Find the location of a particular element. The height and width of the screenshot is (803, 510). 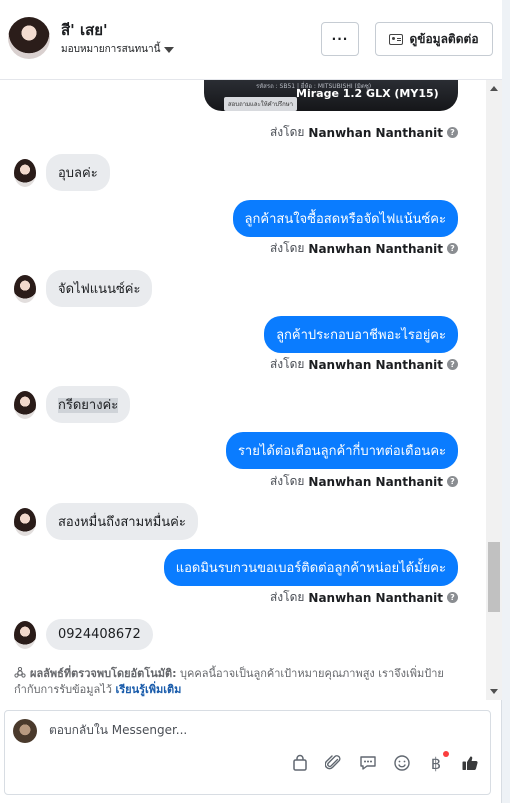

baht-icon: ฿ is located at coordinates (437, 762).